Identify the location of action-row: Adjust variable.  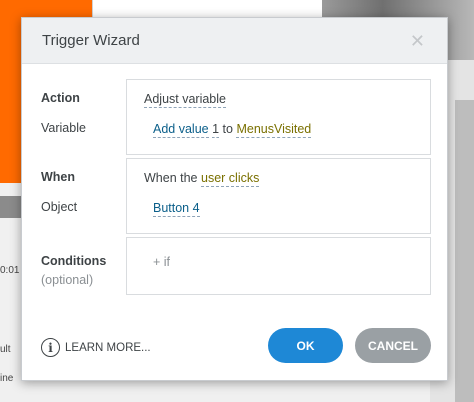
(185, 100).